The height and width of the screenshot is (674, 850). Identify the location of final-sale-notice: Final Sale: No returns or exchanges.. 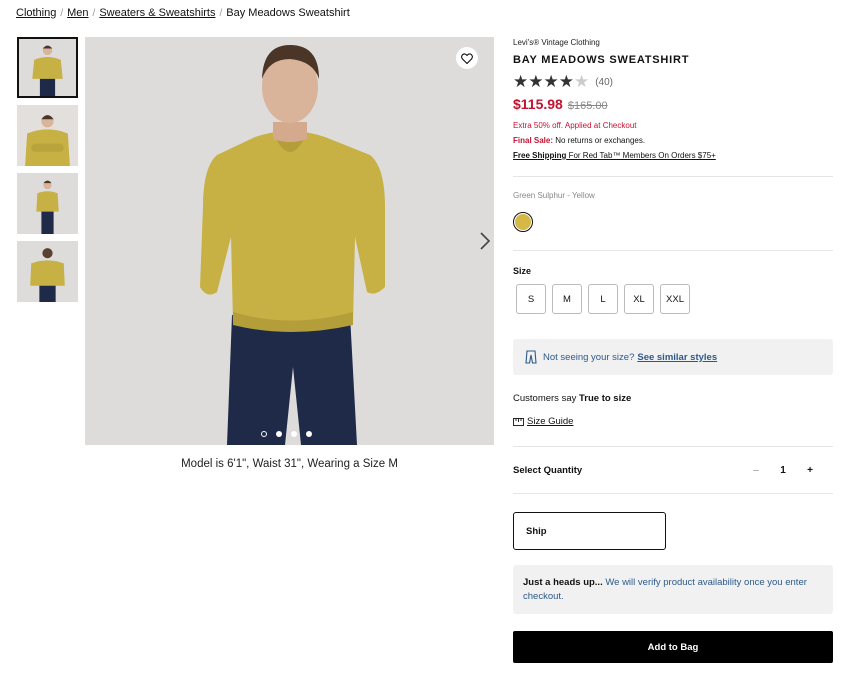
(579, 140).